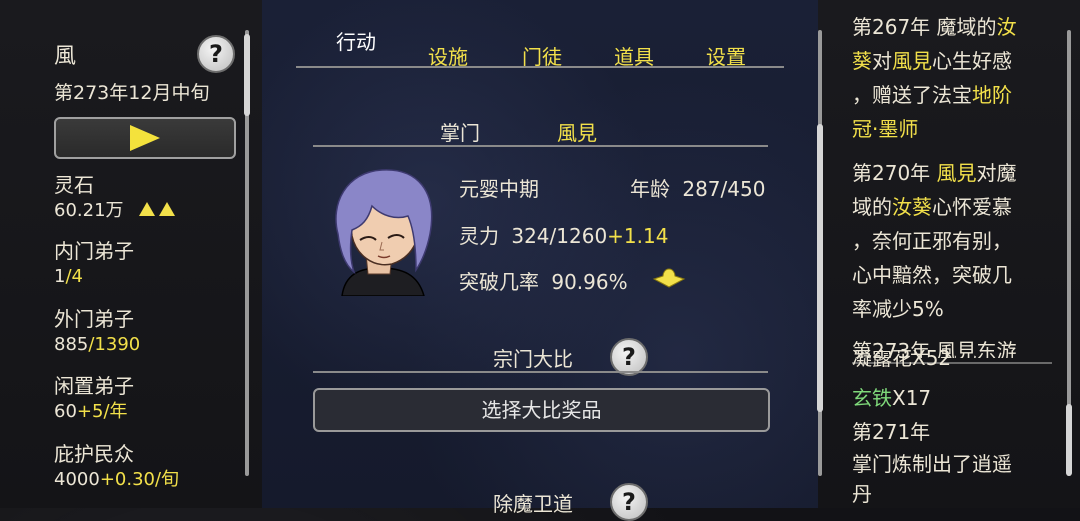 The width and height of the screenshot is (1080, 521). I want to click on stat-label: 闲置弟子, so click(94, 386).